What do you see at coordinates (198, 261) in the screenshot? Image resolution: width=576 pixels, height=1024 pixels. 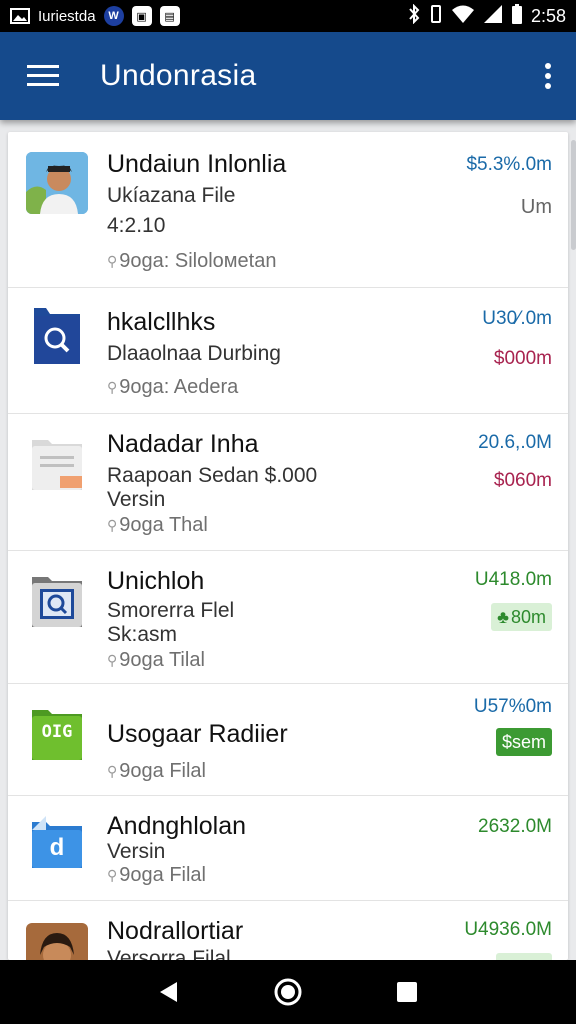 I see `item-meta-text: 9oga: Siloloмetan` at bounding box center [198, 261].